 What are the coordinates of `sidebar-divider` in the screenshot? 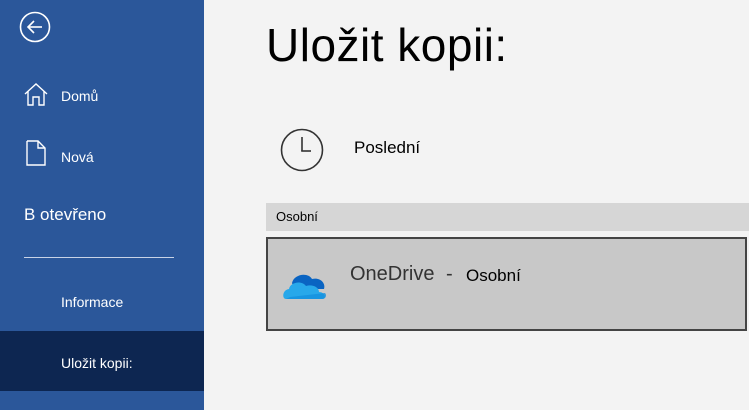 It's located at (99, 257).